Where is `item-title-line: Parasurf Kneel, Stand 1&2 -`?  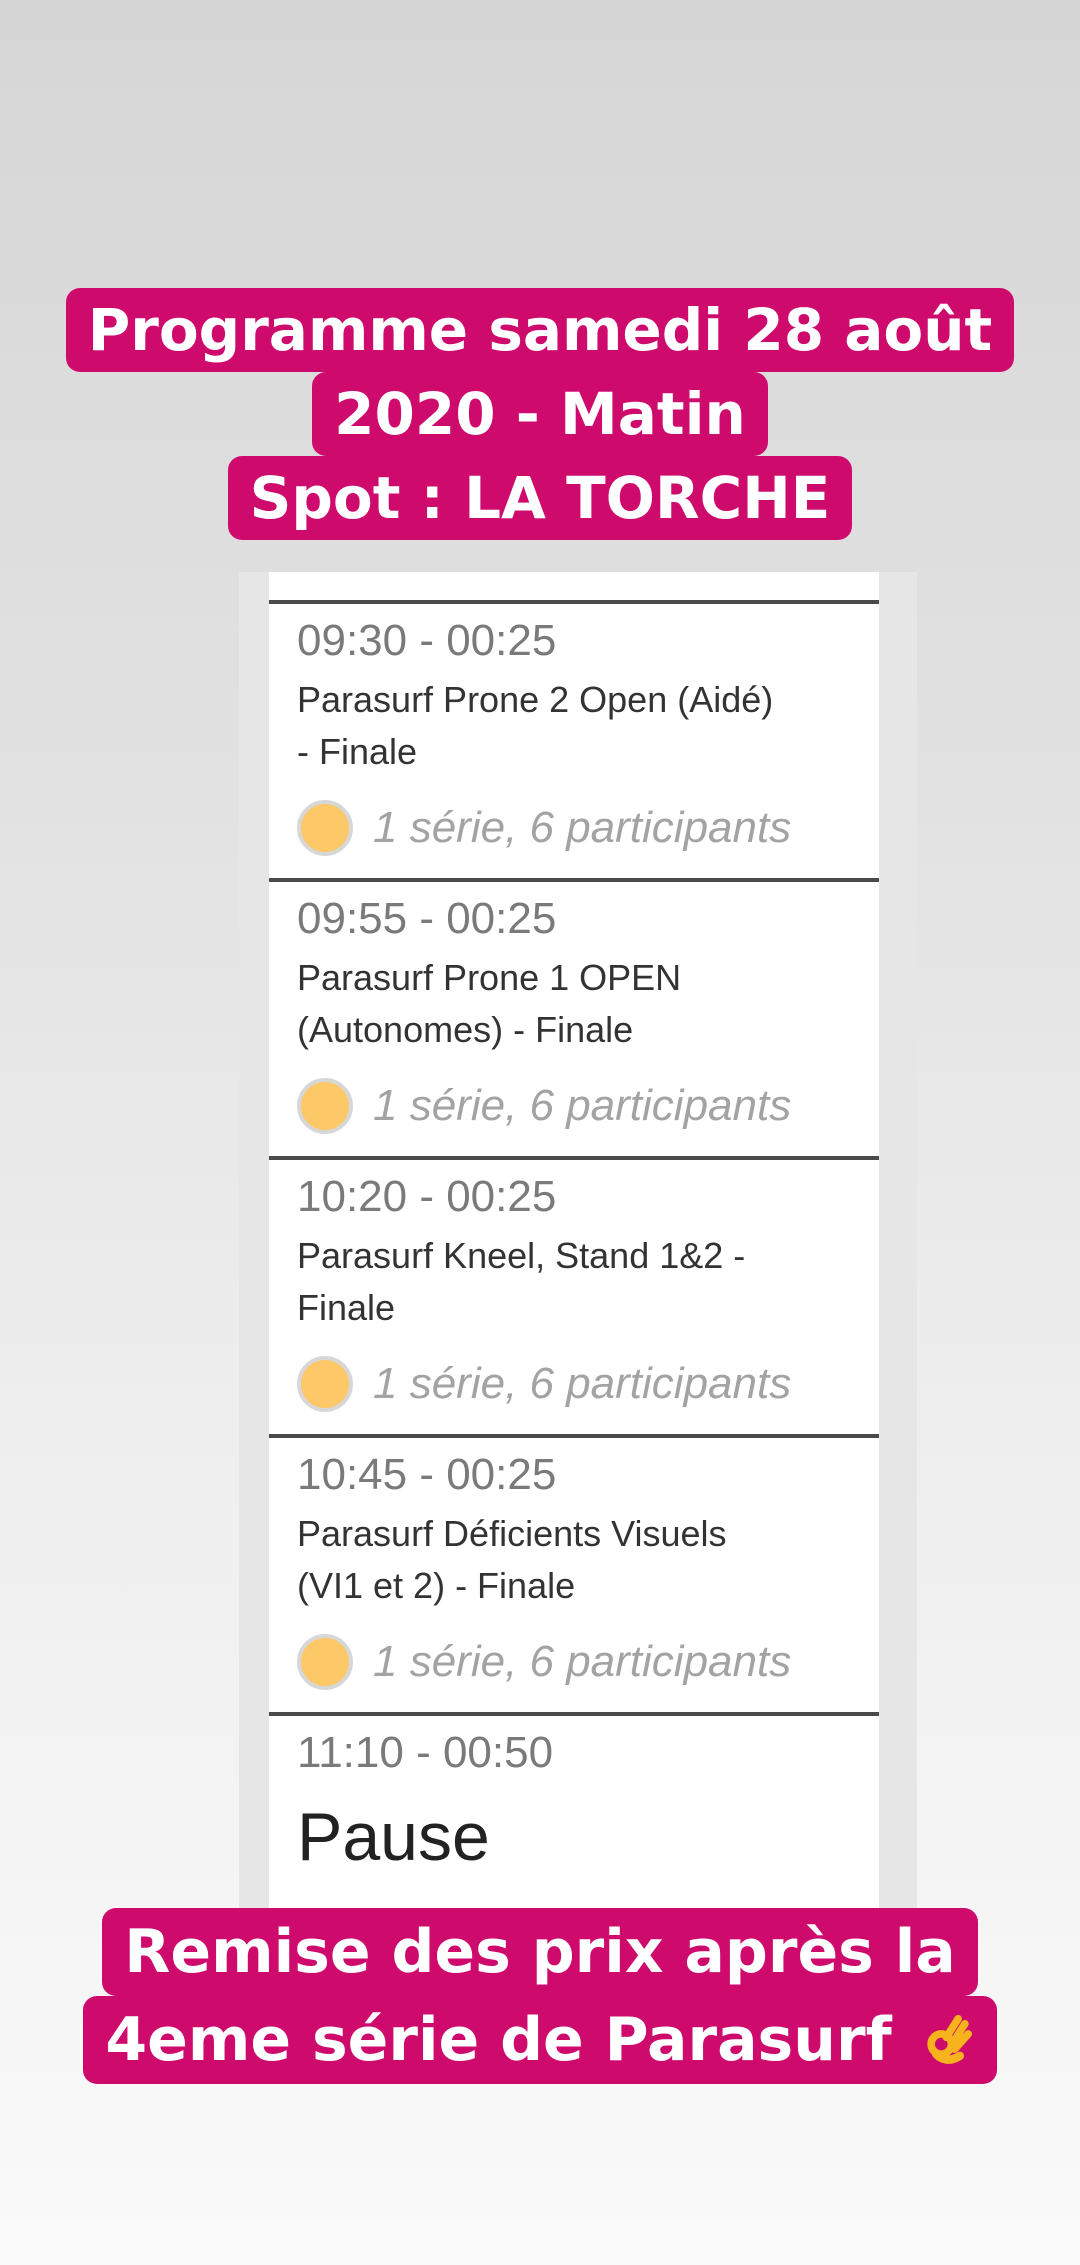 item-title-line: Parasurf Kneel, Stand 1&2 - is located at coordinates (521, 1255).